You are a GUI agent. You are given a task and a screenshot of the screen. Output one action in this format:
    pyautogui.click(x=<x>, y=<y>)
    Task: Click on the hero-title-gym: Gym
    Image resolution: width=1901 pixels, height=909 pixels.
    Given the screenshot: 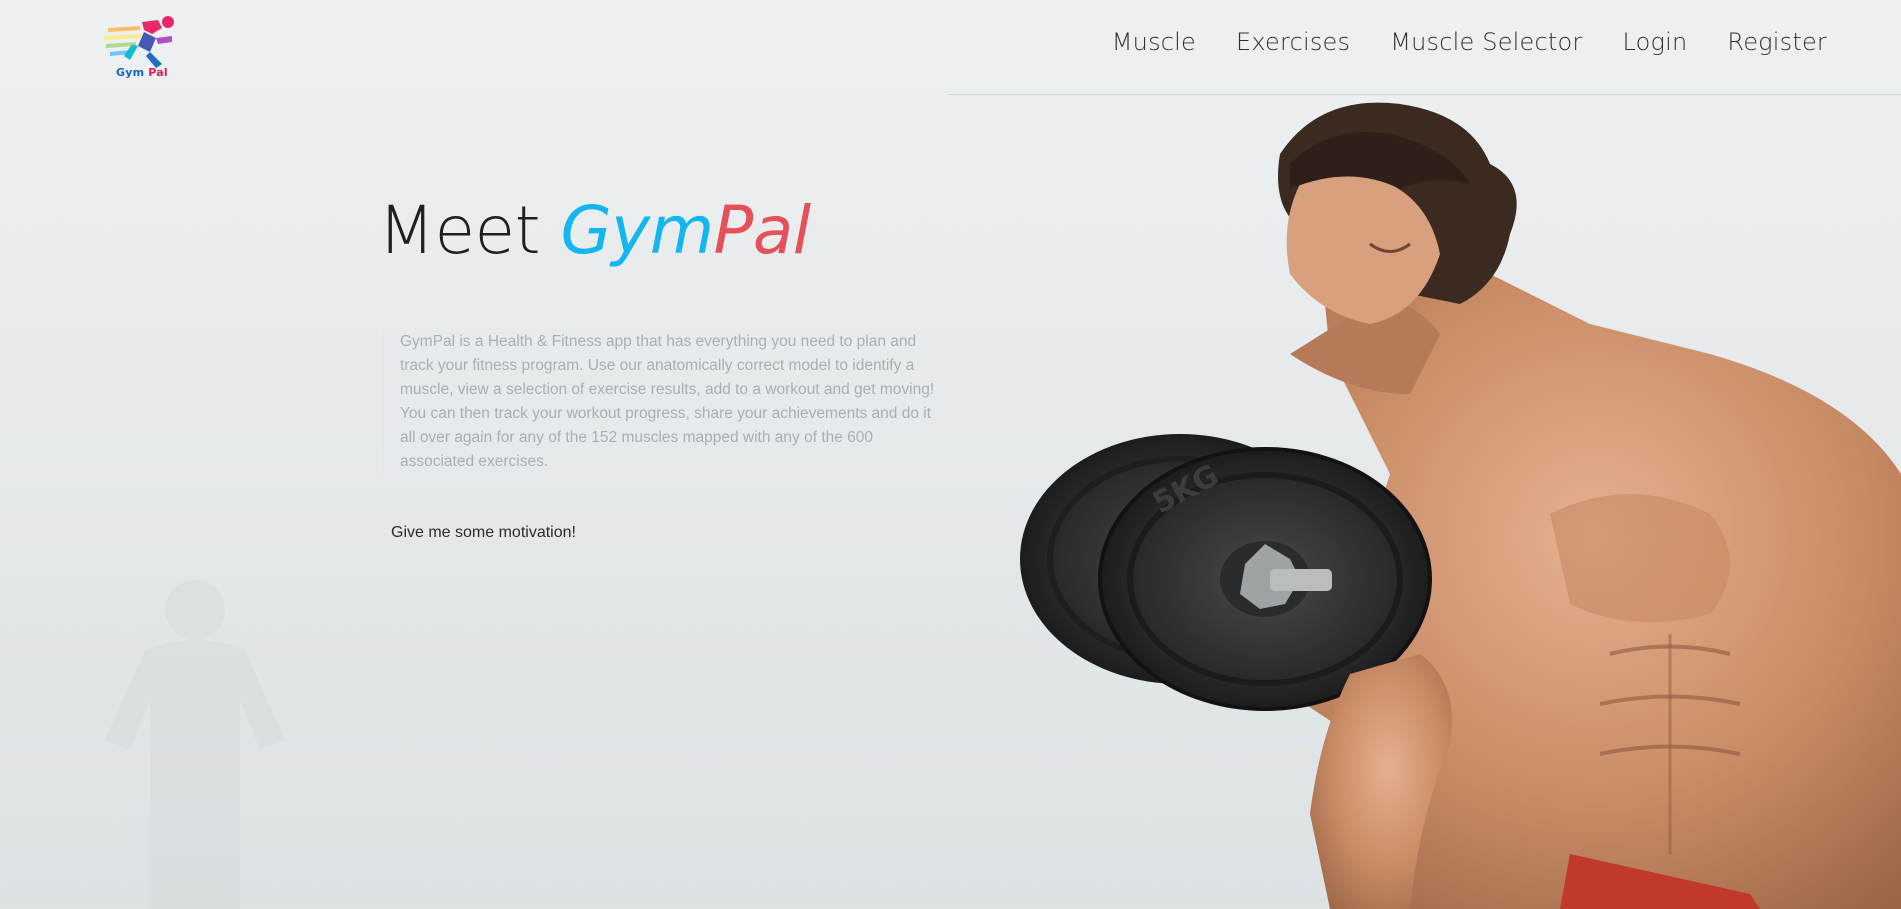 What is the action you would take?
    pyautogui.click(x=637, y=230)
    